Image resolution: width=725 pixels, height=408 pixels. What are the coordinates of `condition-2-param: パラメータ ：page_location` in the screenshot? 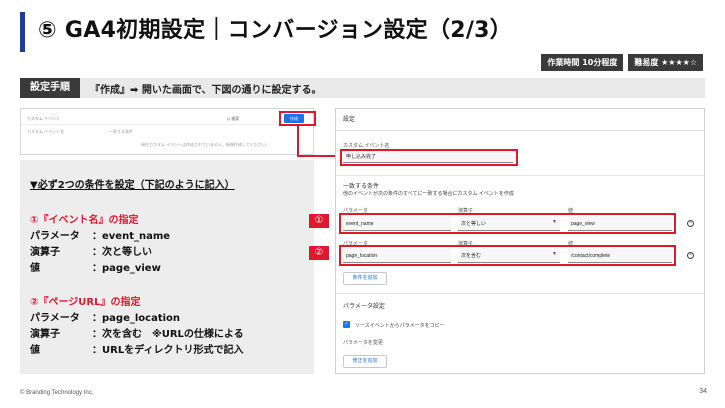 It's located at (167, 319).